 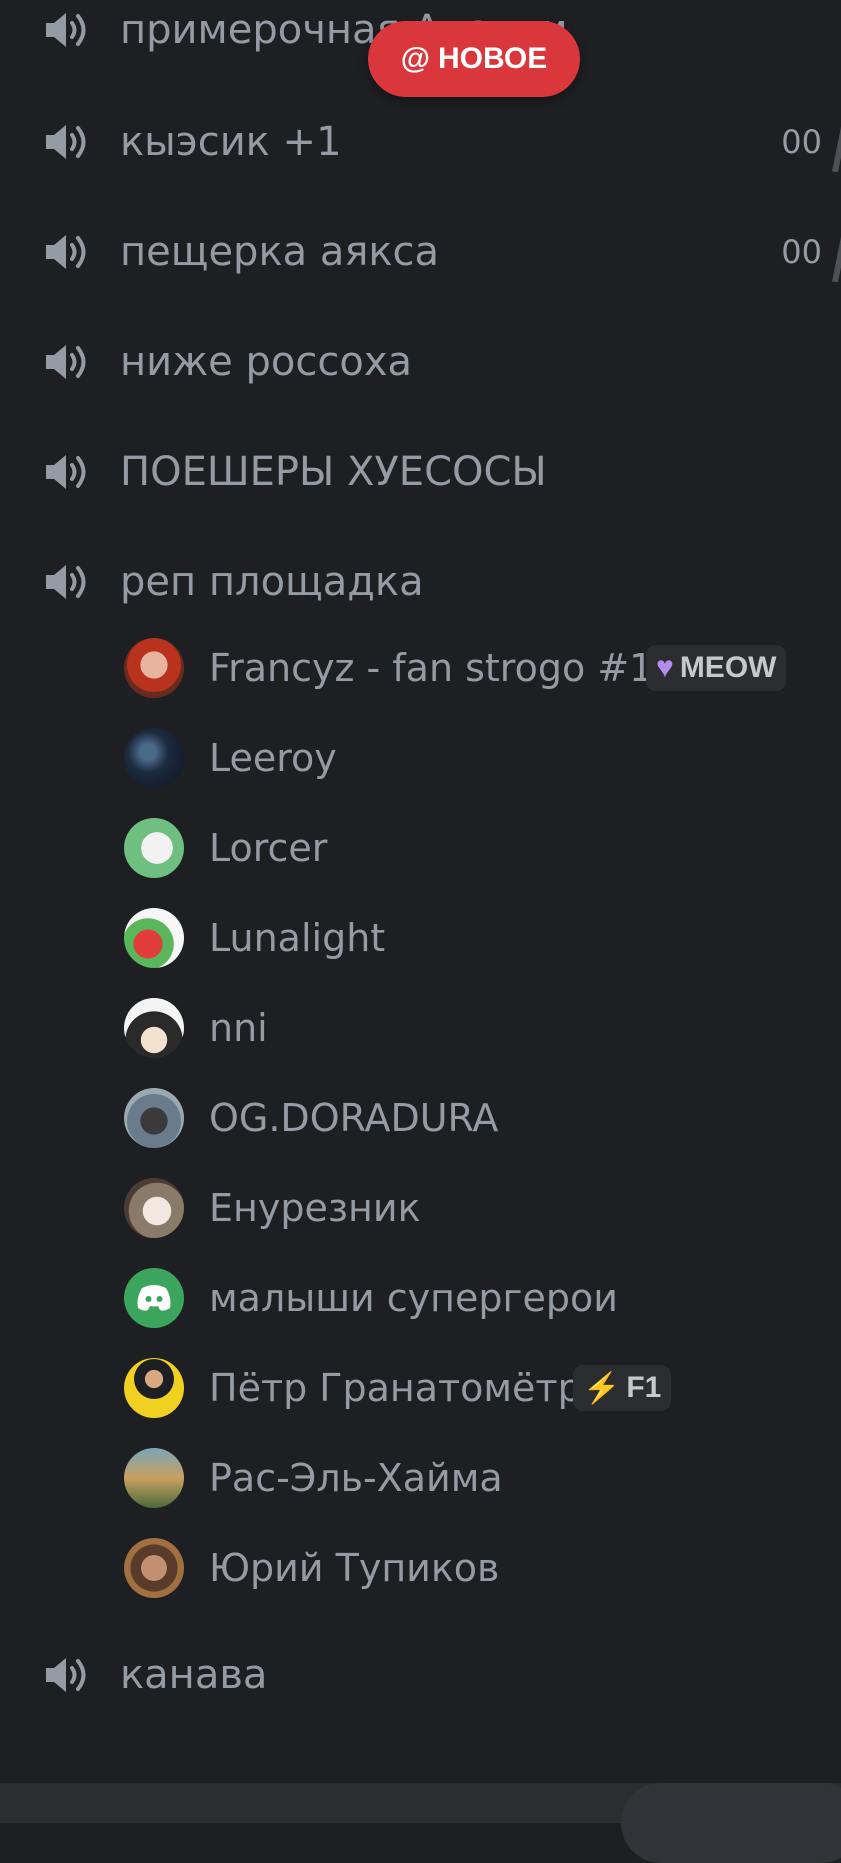 I want to click on member-tag: ⚡ F1, so click(x=622, y=1388).